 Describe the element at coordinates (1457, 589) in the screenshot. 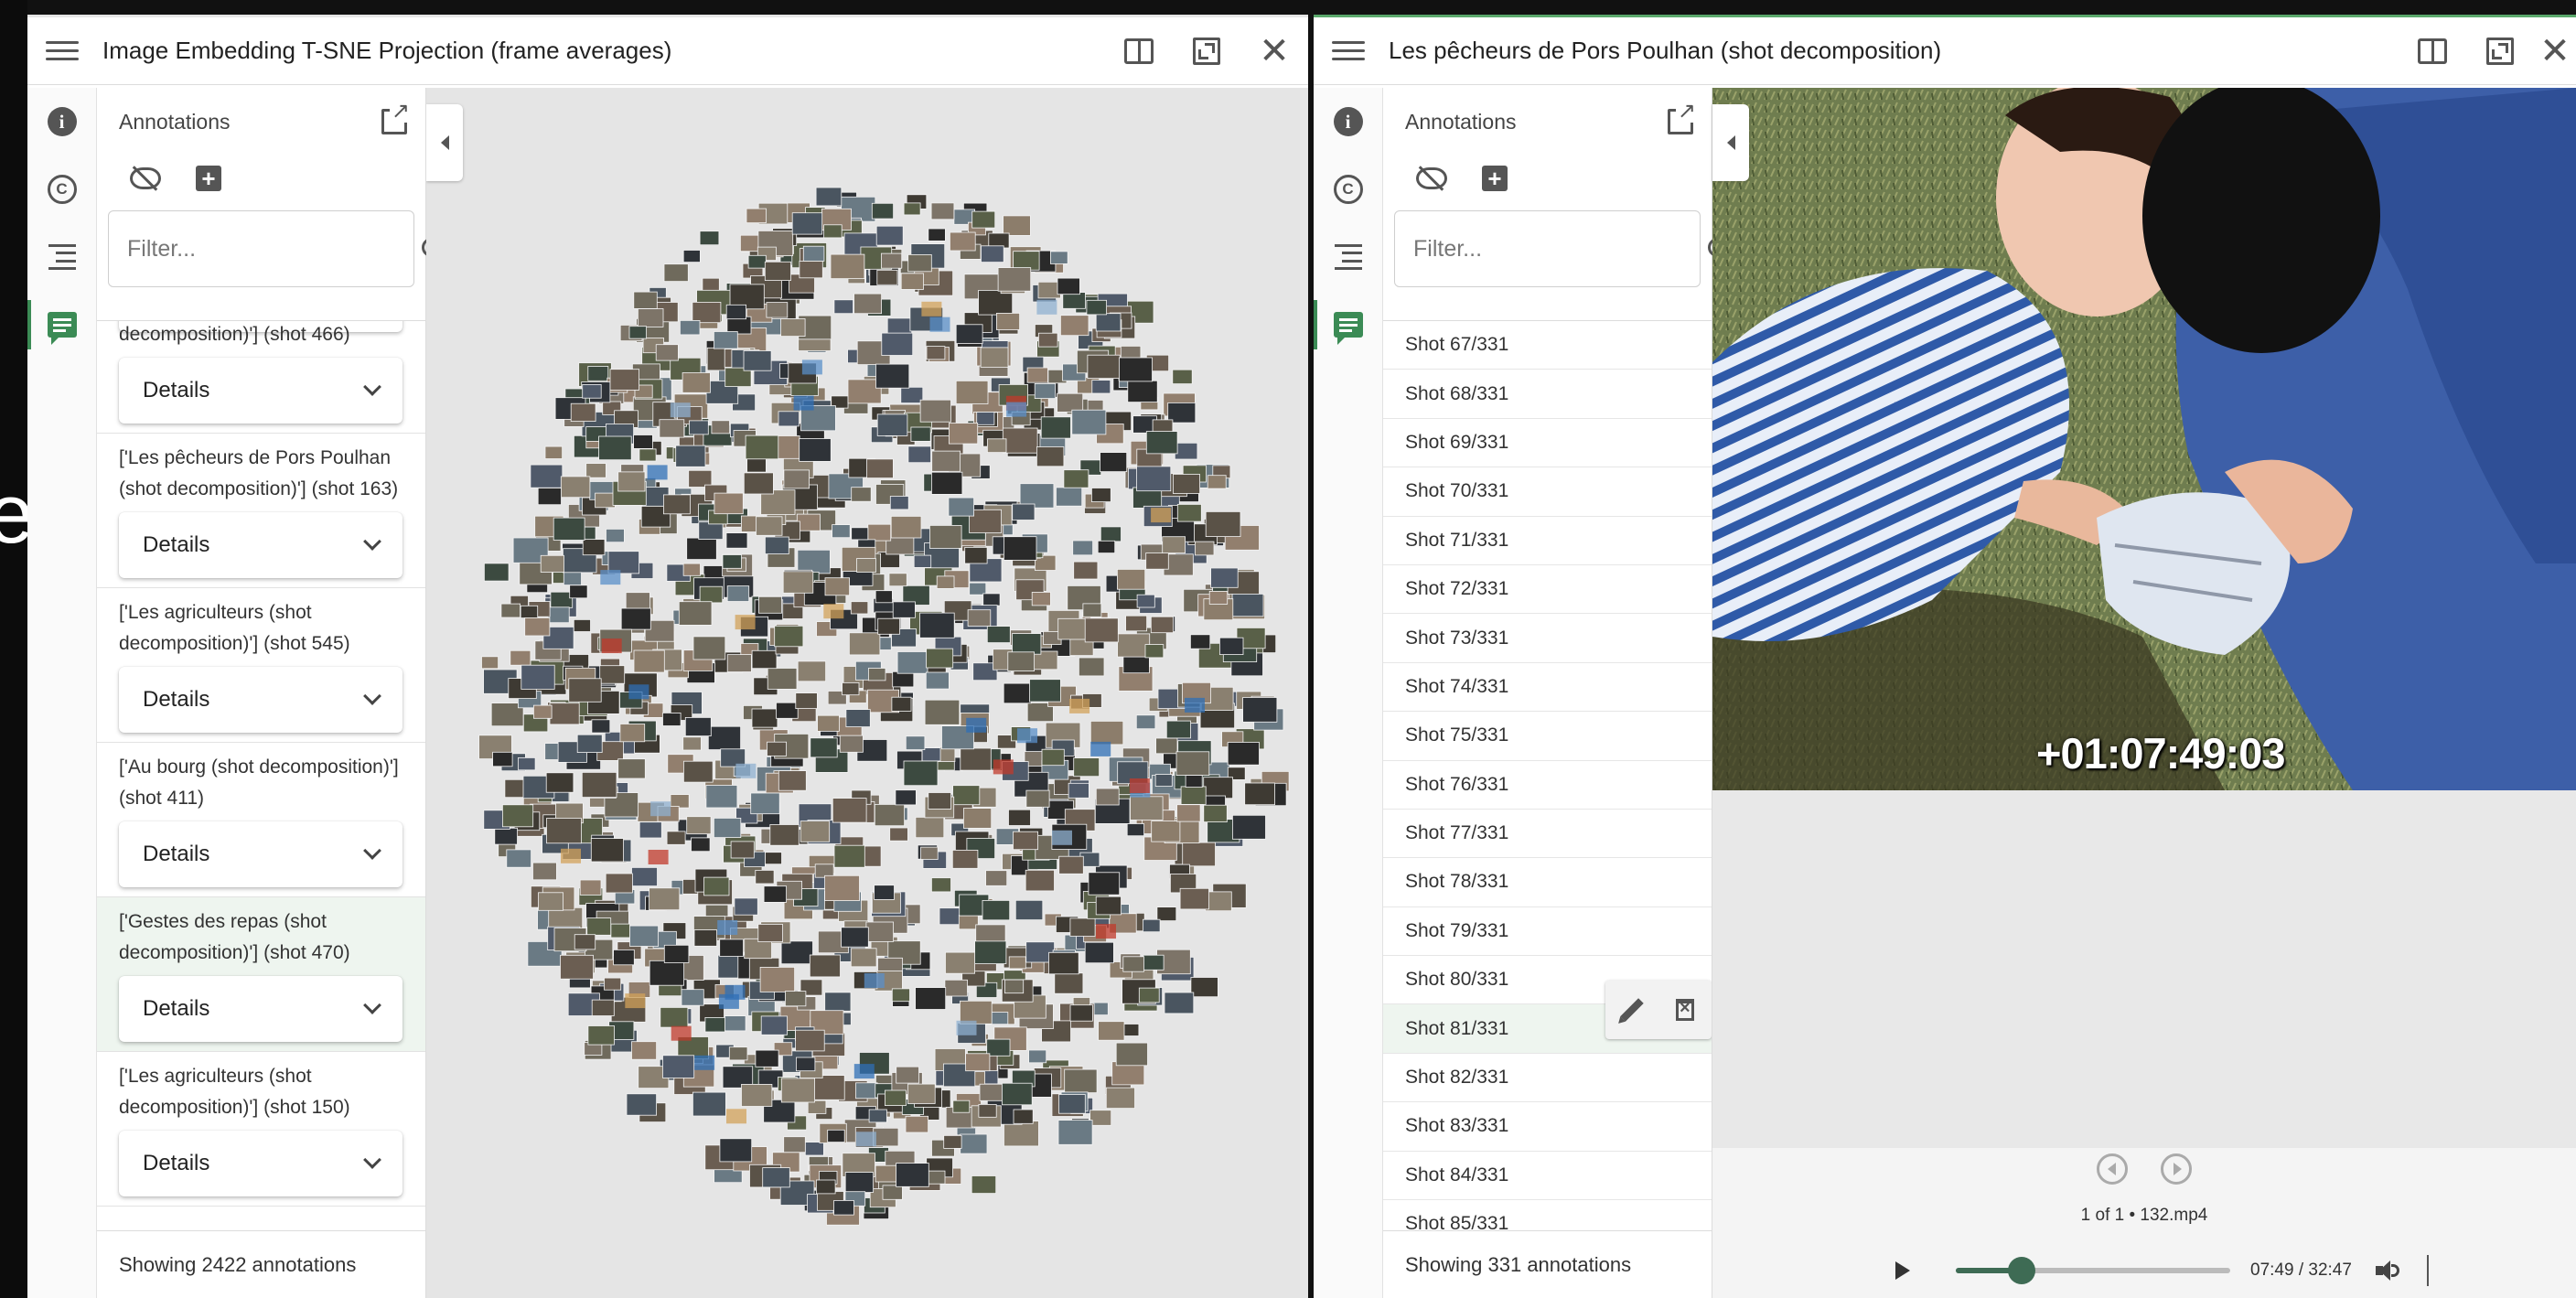

I see `shot-label: Shot 72/331` at that location.